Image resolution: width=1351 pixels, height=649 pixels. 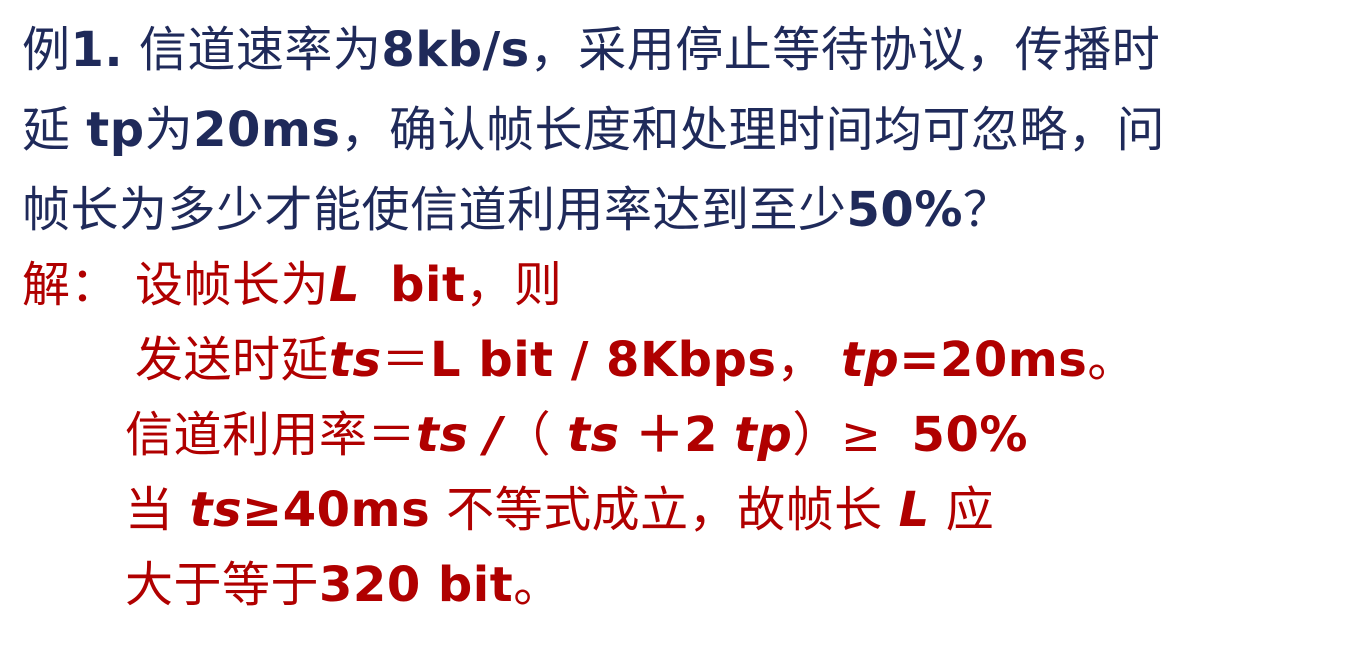 I want to click on a3-c: /, so click(x=493, y=435).